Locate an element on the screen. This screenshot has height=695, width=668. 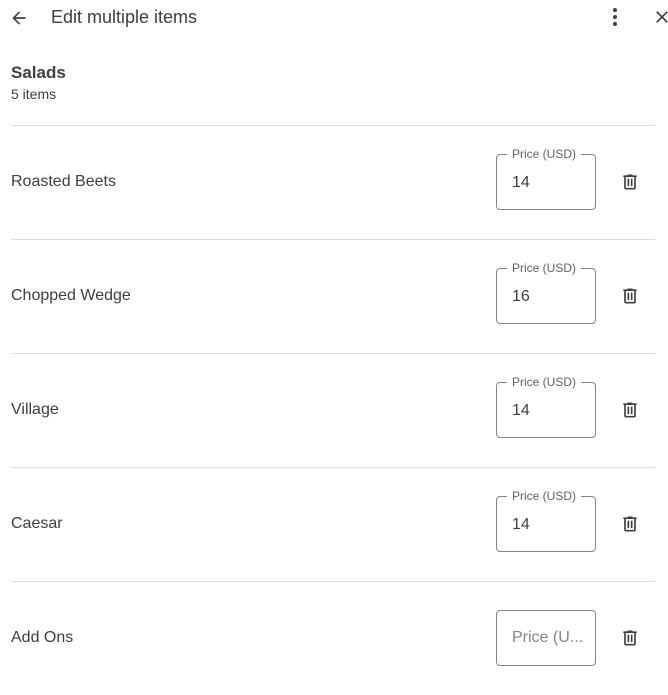
close-icon is located at coordinates (662, 17).